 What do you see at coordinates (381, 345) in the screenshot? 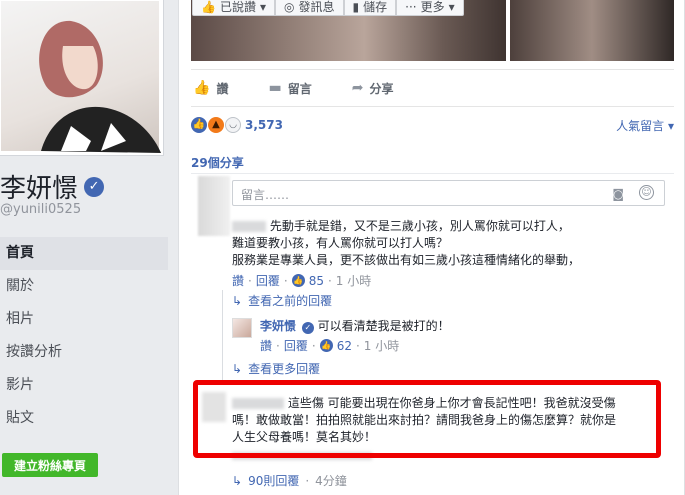
I see `reply-1-timestamp: 1 小時` at bounding box center [381, 345].